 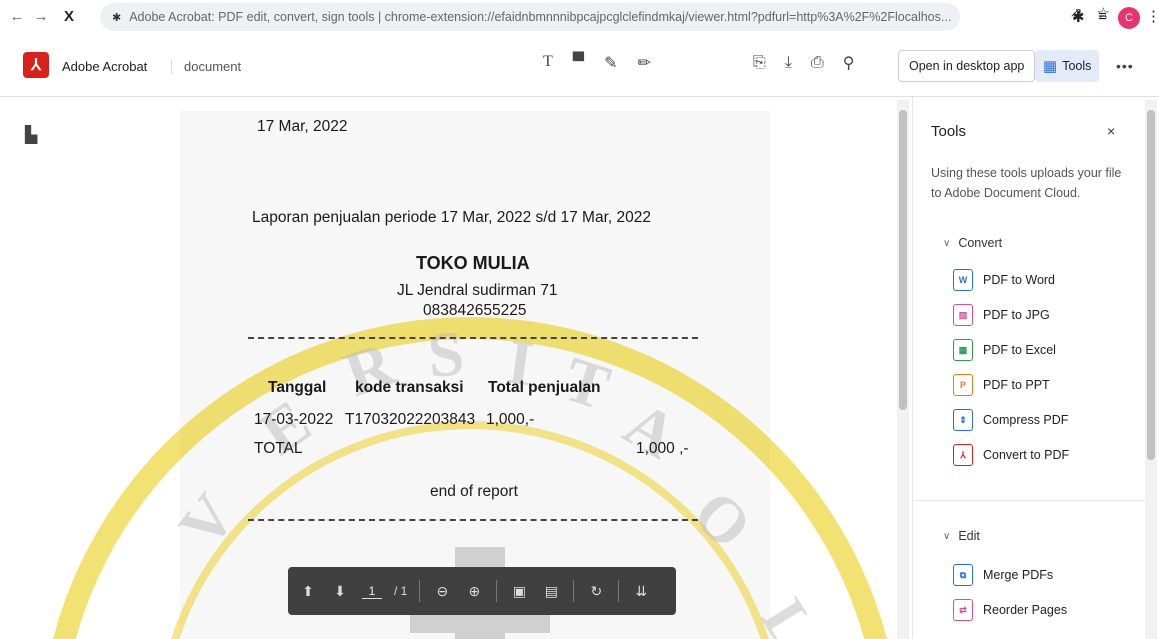 I want to click on store-phone: 083842655225, so click(x=475, y=310).